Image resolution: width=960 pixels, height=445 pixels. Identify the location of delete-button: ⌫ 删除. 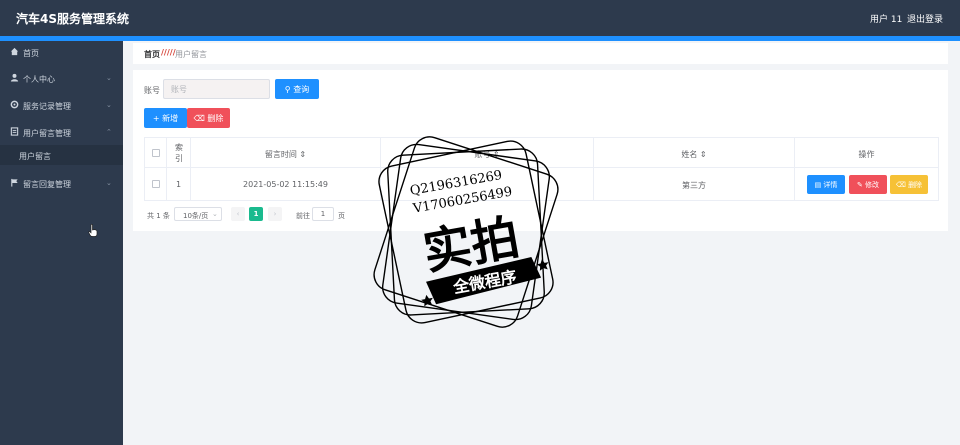
(208, 118).